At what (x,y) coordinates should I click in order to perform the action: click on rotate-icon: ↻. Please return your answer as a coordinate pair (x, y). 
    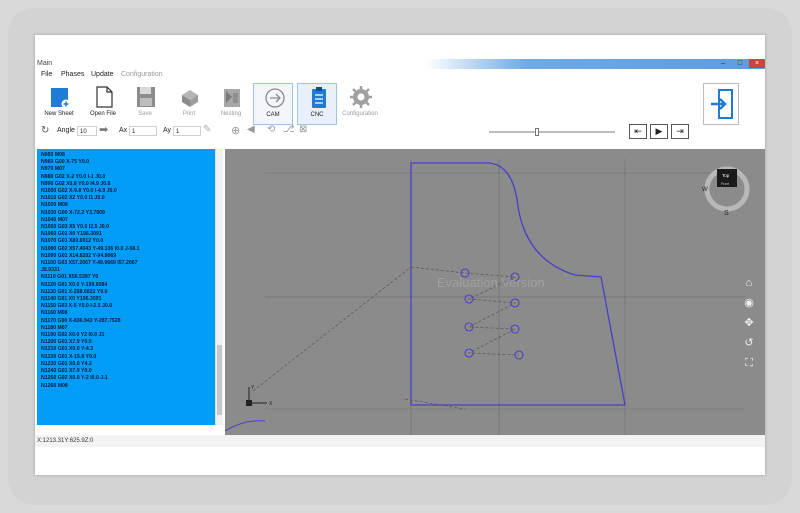
    Looking at the image, I should click on (45, 130).